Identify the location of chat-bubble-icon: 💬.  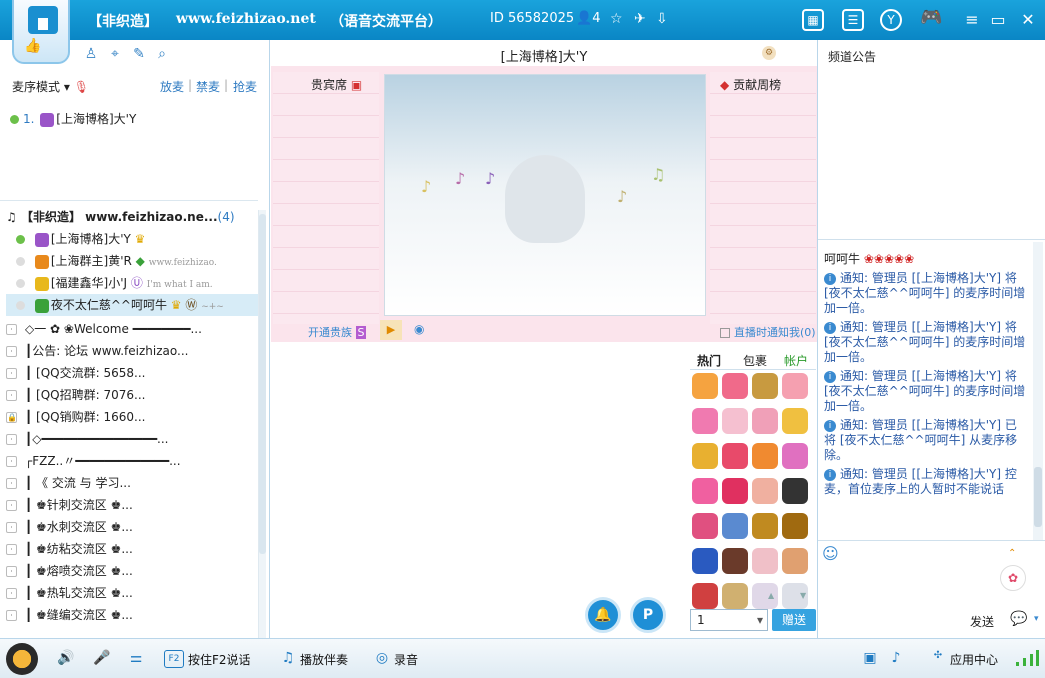
(1018, 619).